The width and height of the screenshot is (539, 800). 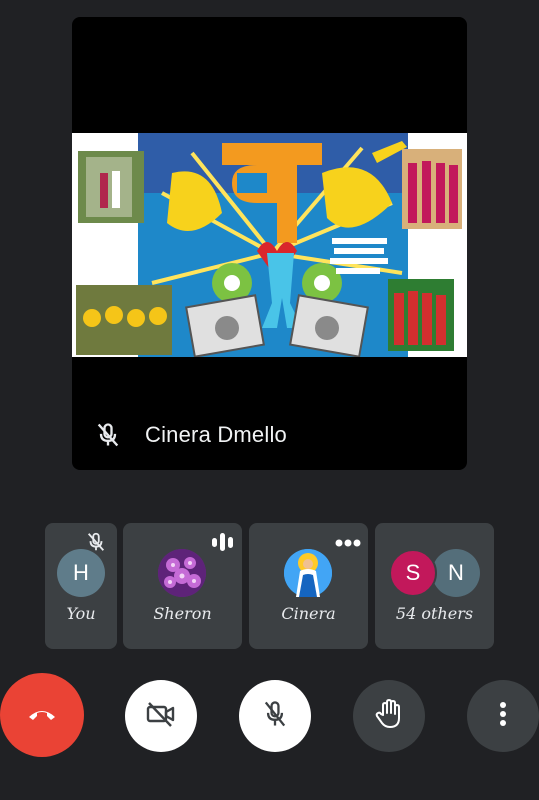 I want to click on participant-label: 54 others, so click(x=434, y=613).